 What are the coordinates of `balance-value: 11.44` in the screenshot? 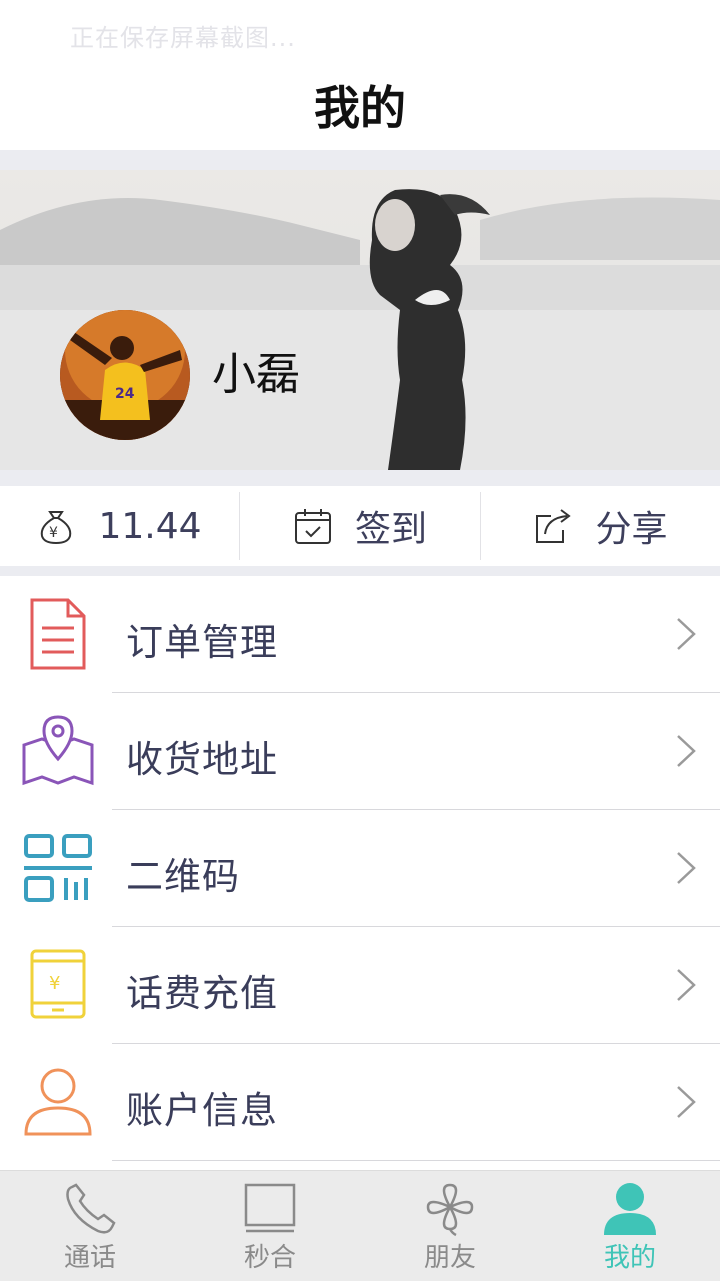 It's located at (150, 526).